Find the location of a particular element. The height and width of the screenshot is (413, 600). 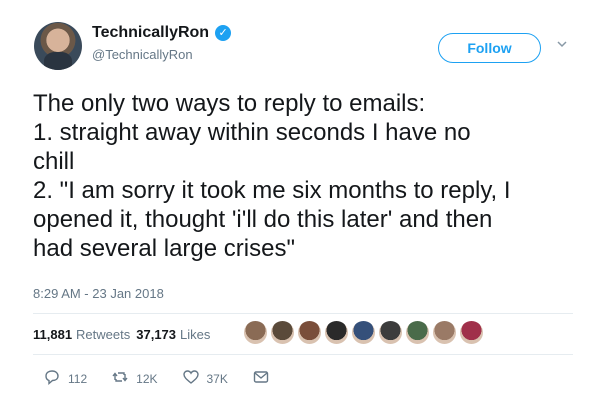

reply-button: 112 is located at coordinates (65, 378).